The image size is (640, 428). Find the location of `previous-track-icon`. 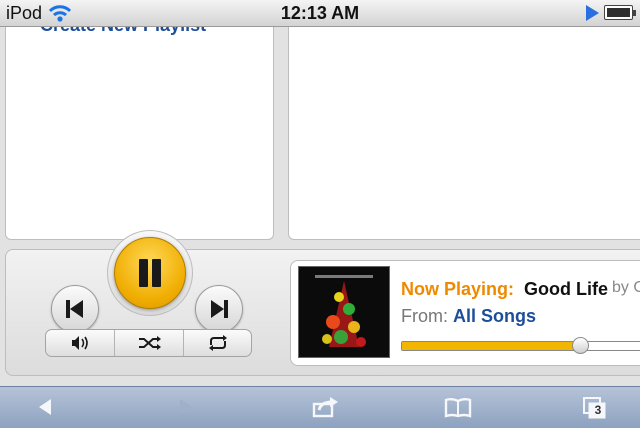

previous-track-icon is located at coordinates (74, 309).